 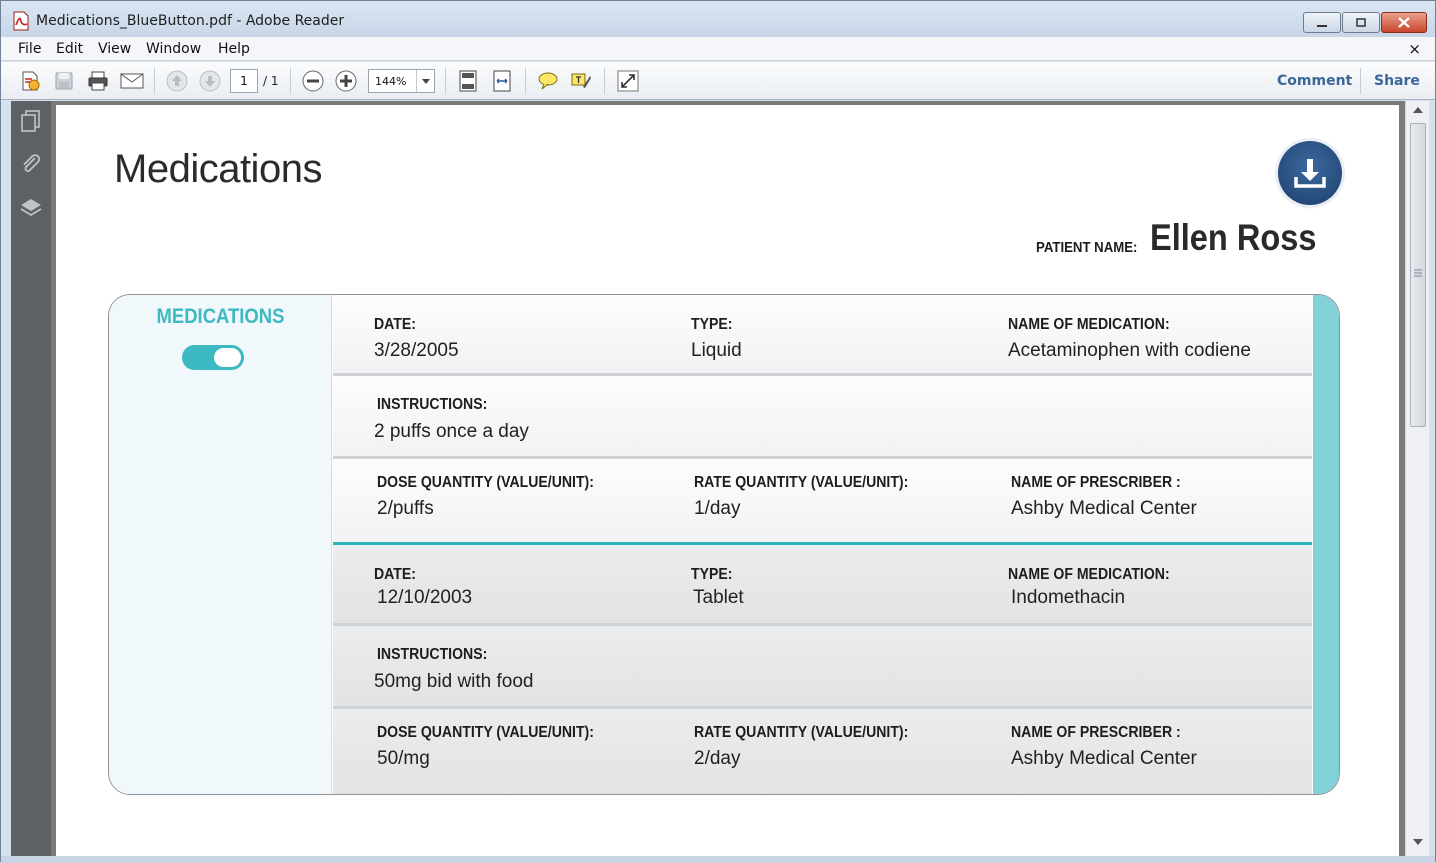 I want to click on restore-button, so click(x=1361, y=22).